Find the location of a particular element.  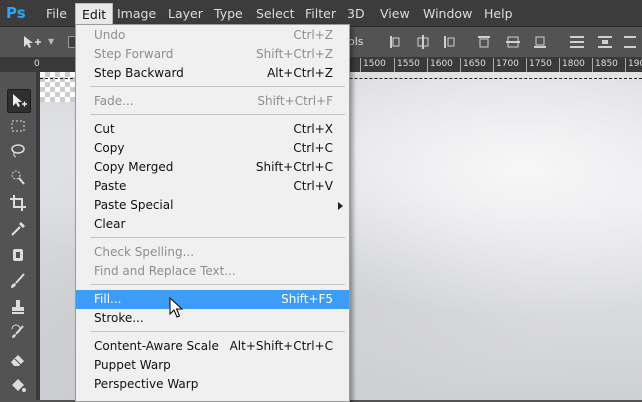

photoshop-logo: Ps is located at coordinates (16, 13).